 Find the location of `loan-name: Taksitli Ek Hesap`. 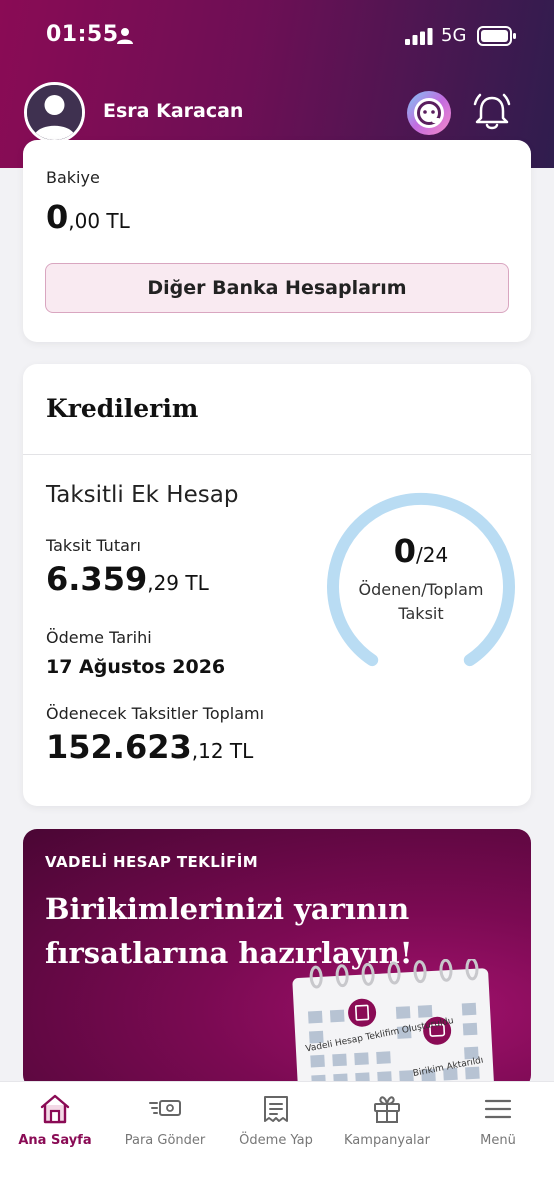

loan-name: Taksitli Ek Hesap is located at coordinates (142, 495).